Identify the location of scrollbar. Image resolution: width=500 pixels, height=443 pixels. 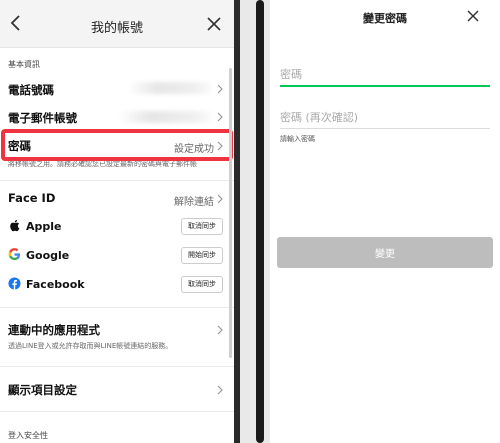
(230, 213).